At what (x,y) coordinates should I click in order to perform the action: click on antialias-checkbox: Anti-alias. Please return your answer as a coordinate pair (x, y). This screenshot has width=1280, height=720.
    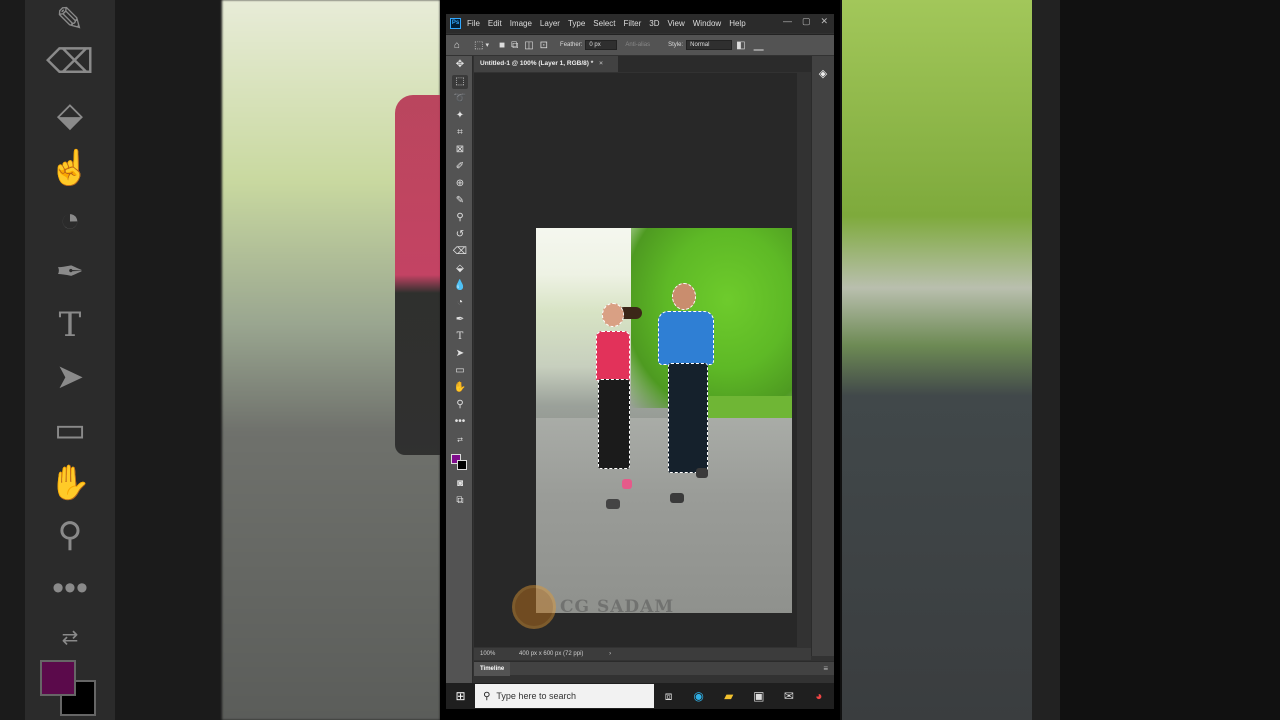
    Looking at the image, I should click on (637, 45).